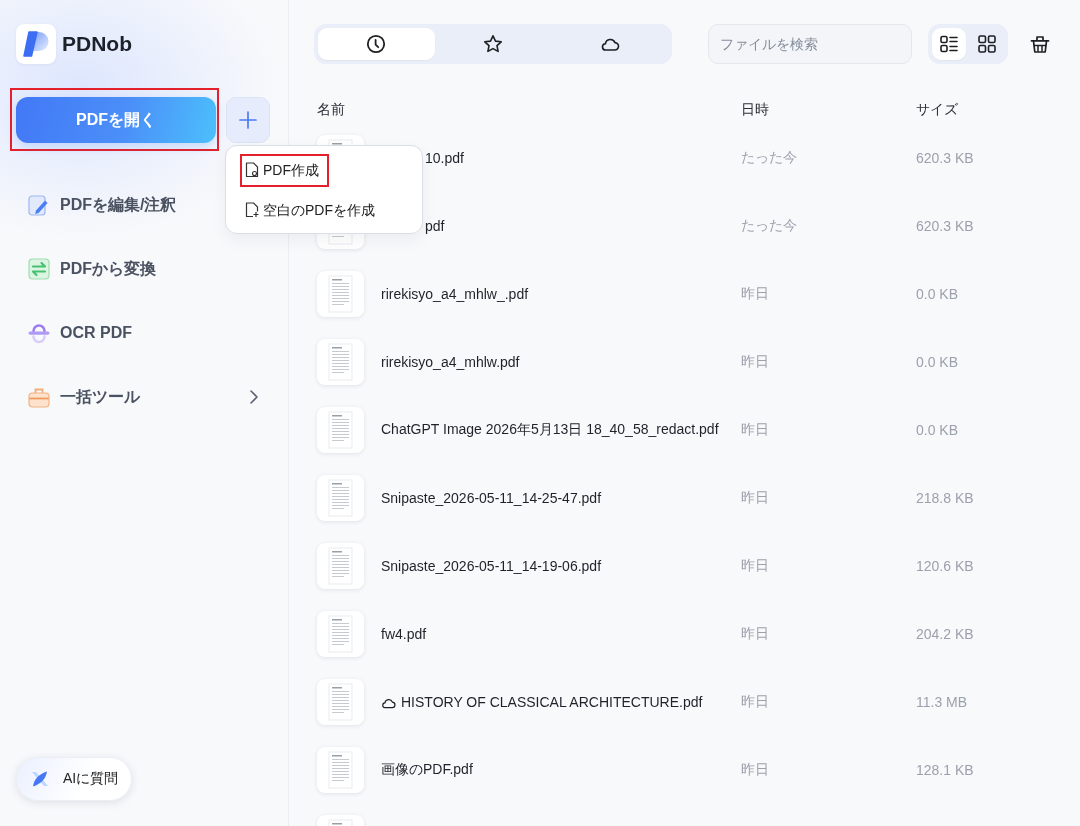 Image resolution: width=1080 pixels, height=826 pixels. What do you see at coordinates (942, 702) in the screenshot?
I see `file-size: 11.3 MB` at bounding box center [942, 702].